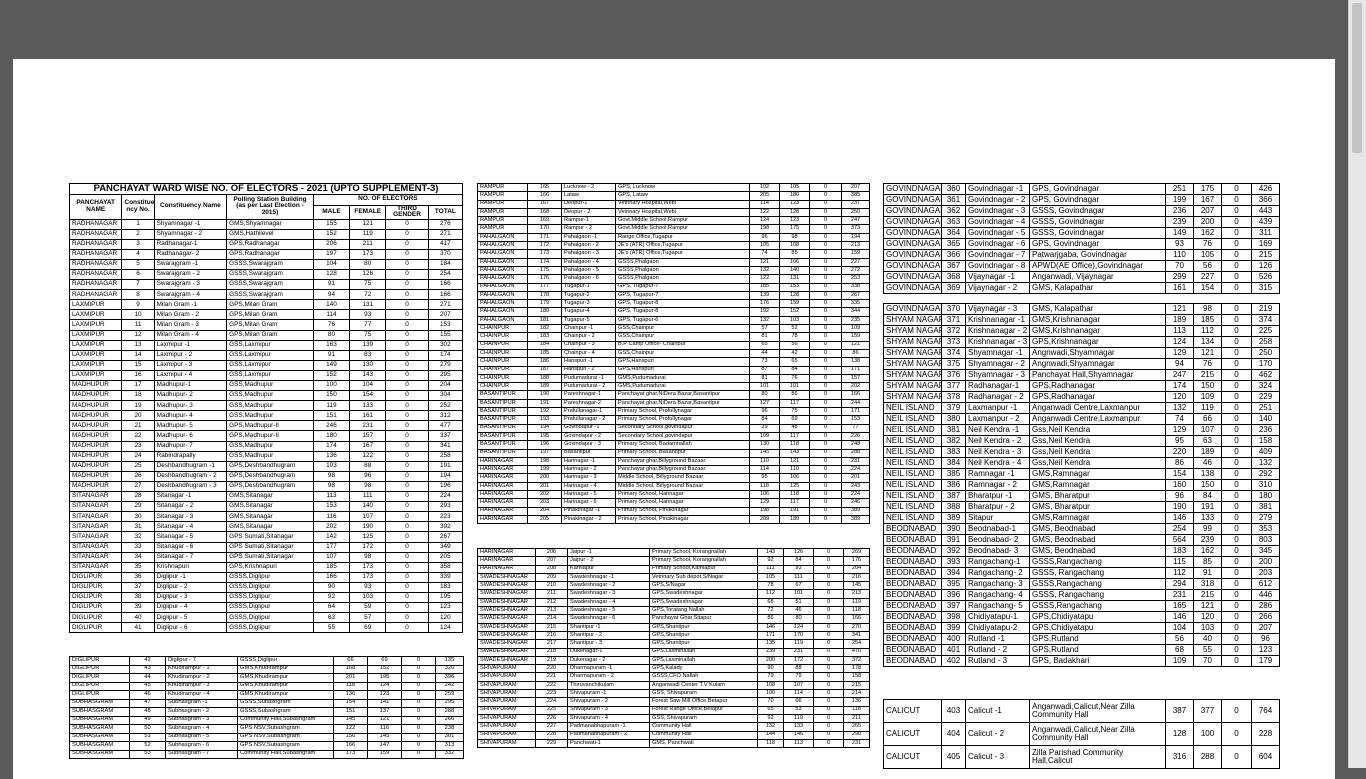  Describe the element at coordinates (147, 737) in the screenshot. I see `cell-constituency-no: 51` at that location.